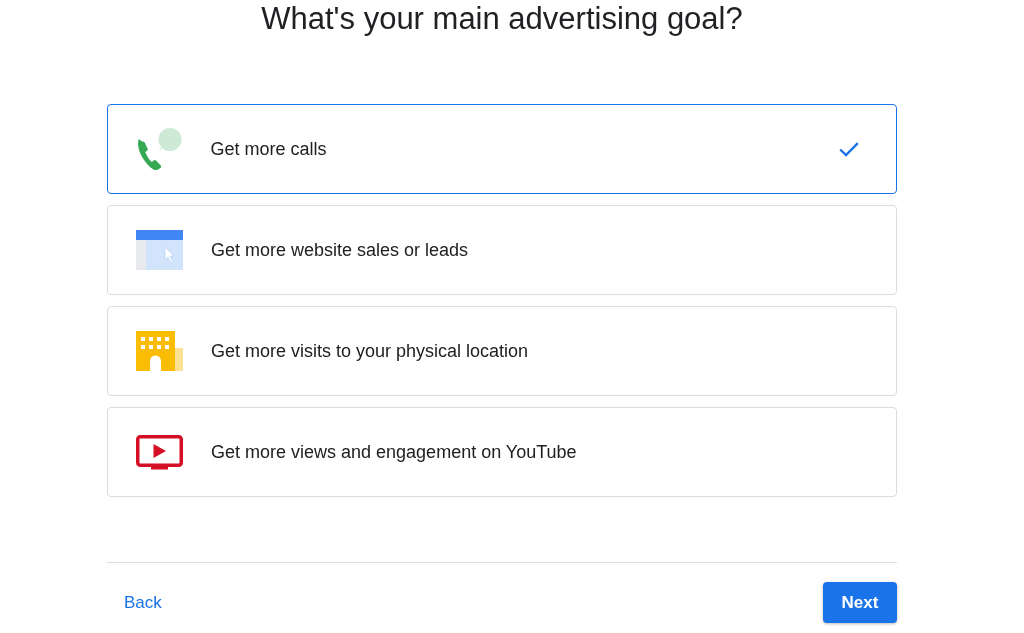 The height and width of the screenshot is (633, 1024). What do you see at coordinates (502, 250) in the screenshot?
I see `goal-option: Get more website sales or leads` at bounding box center [502, 250].